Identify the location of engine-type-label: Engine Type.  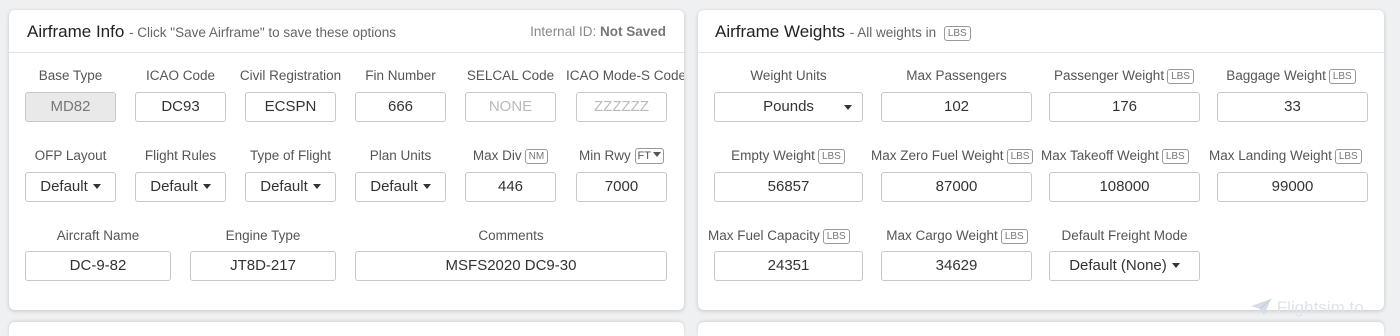
(263, 235).